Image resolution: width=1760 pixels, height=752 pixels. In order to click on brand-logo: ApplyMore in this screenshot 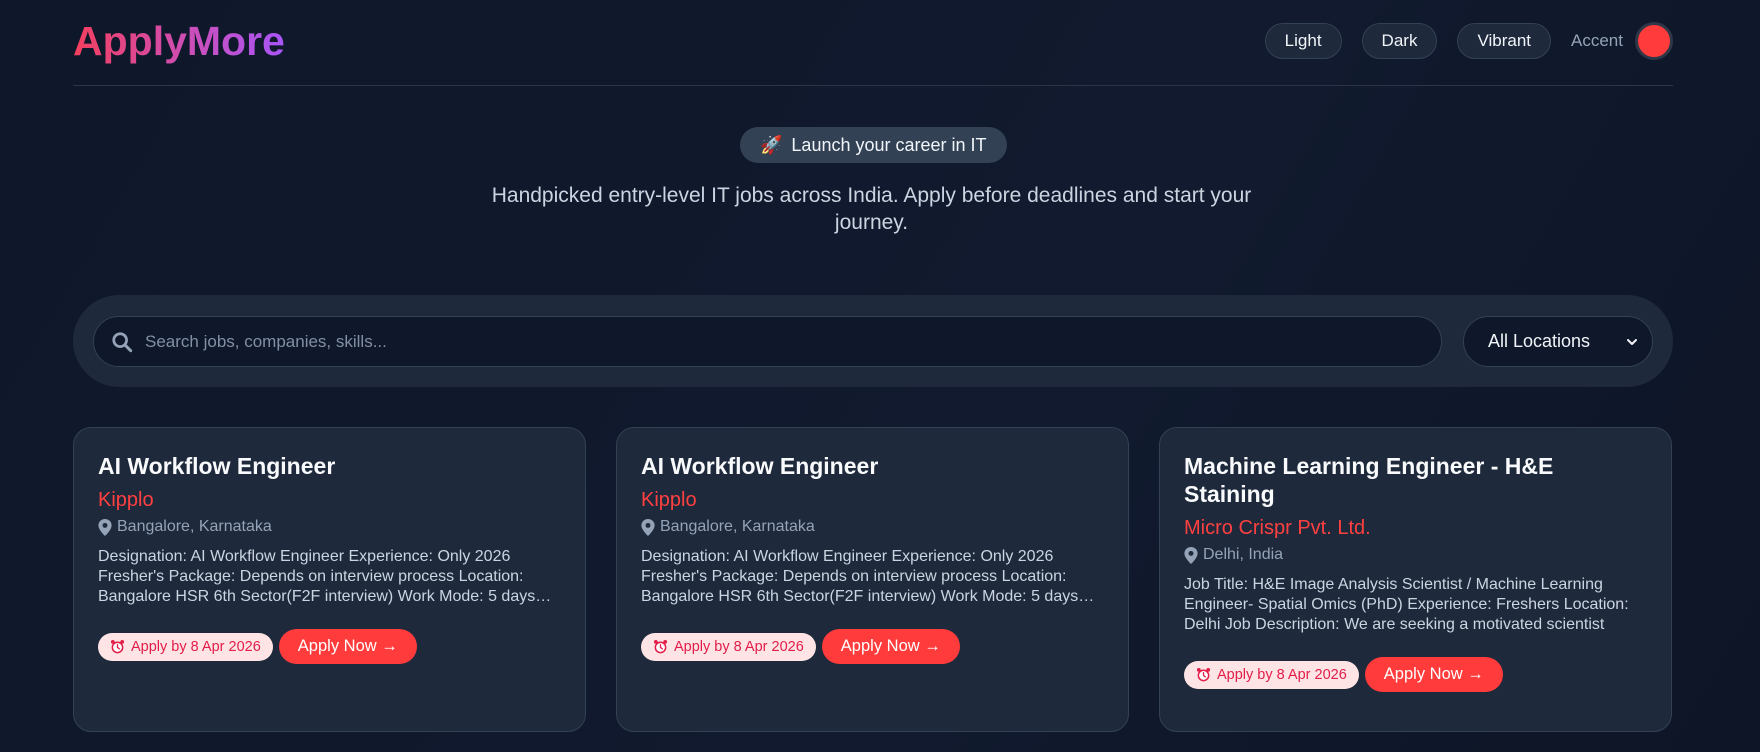, I will do `click(179, 41)`.